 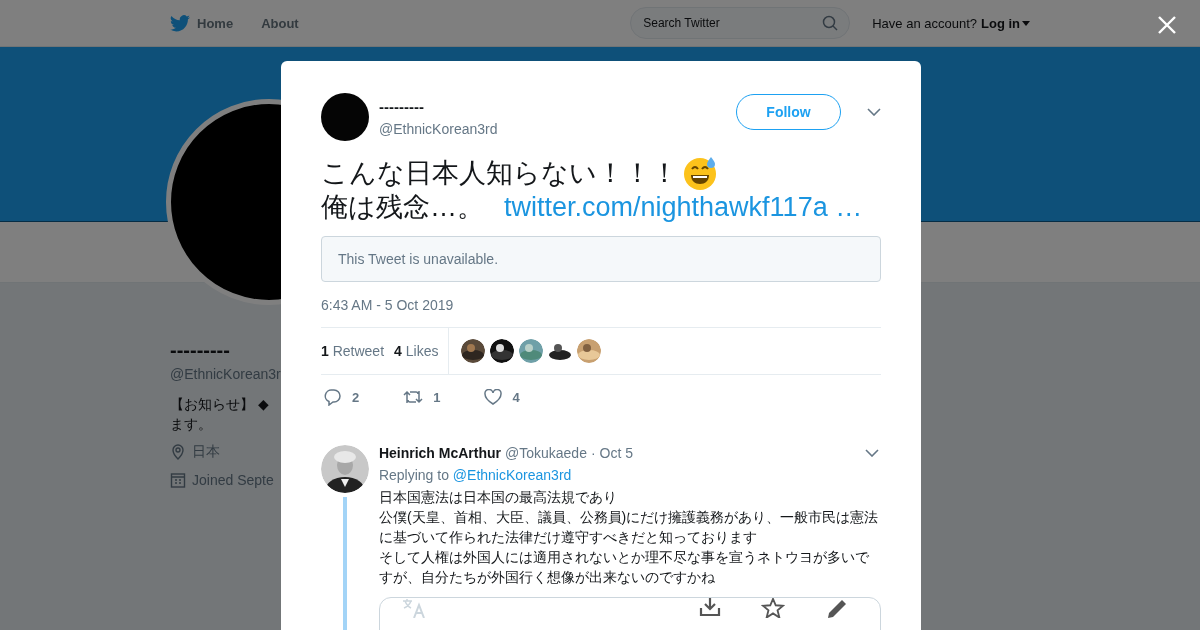 I want to click on reply-author-handle: @Tokukaede, so click(x=546, y=453).